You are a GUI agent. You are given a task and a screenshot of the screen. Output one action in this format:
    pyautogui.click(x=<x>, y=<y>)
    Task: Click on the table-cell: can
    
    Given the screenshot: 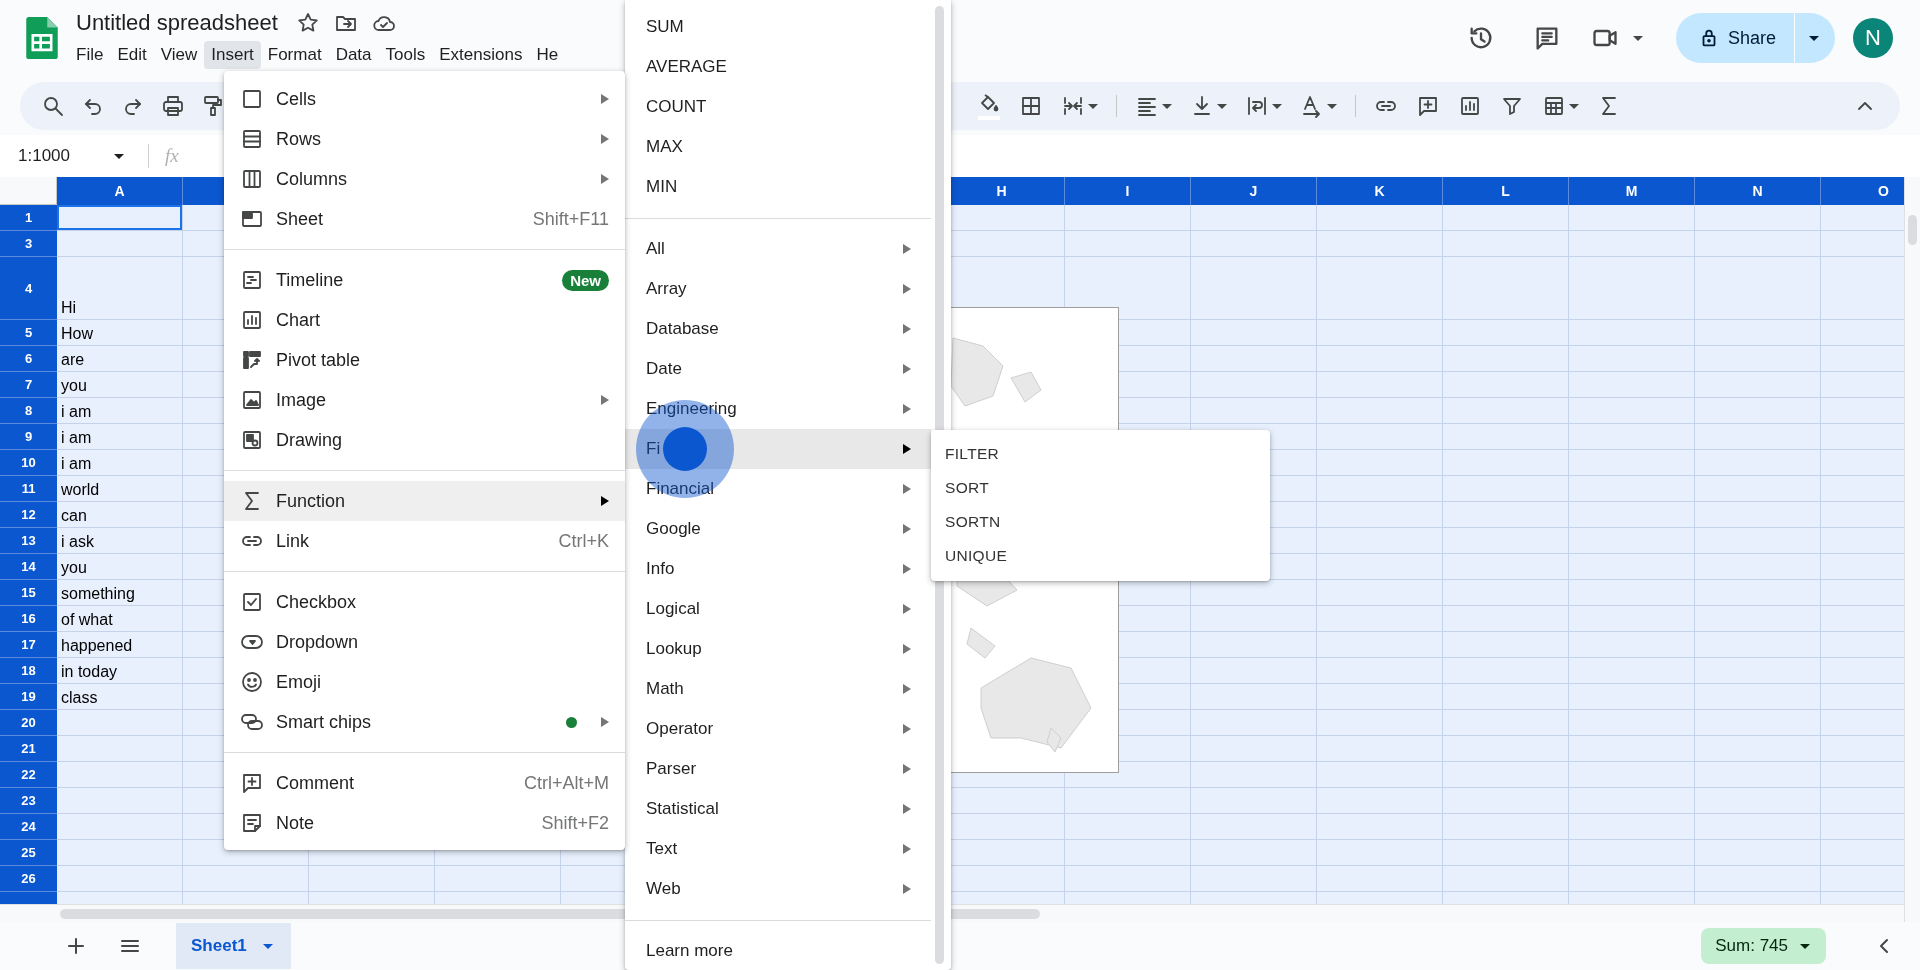 What is the action you would take?
    pyautogui.click(x=120, y=515)
    